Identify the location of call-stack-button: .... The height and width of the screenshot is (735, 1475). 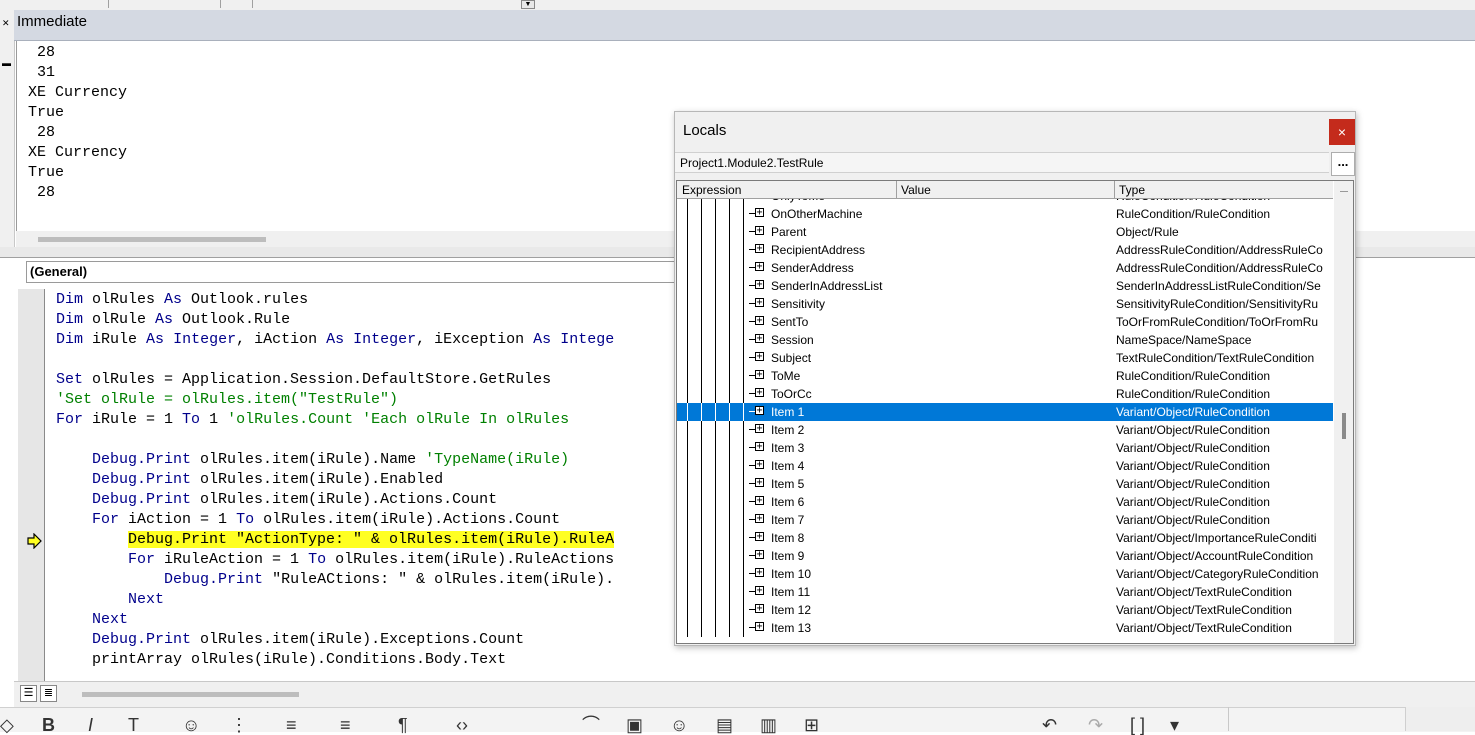
(1343, 164).